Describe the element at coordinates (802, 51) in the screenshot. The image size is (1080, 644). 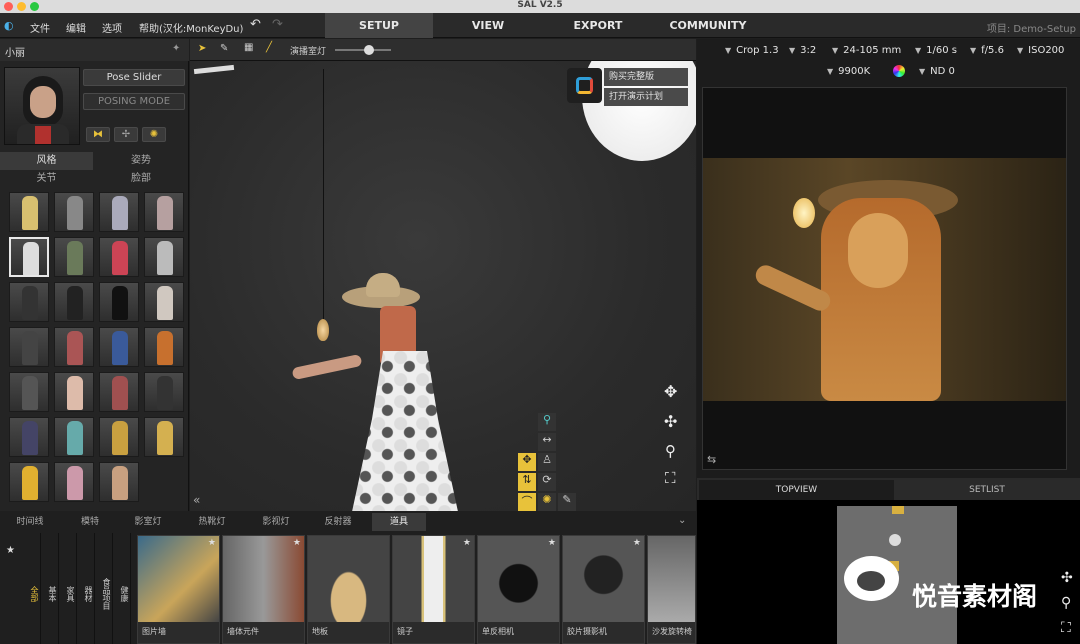
I see `aspect-selector: ▼ 3:2` at that location.